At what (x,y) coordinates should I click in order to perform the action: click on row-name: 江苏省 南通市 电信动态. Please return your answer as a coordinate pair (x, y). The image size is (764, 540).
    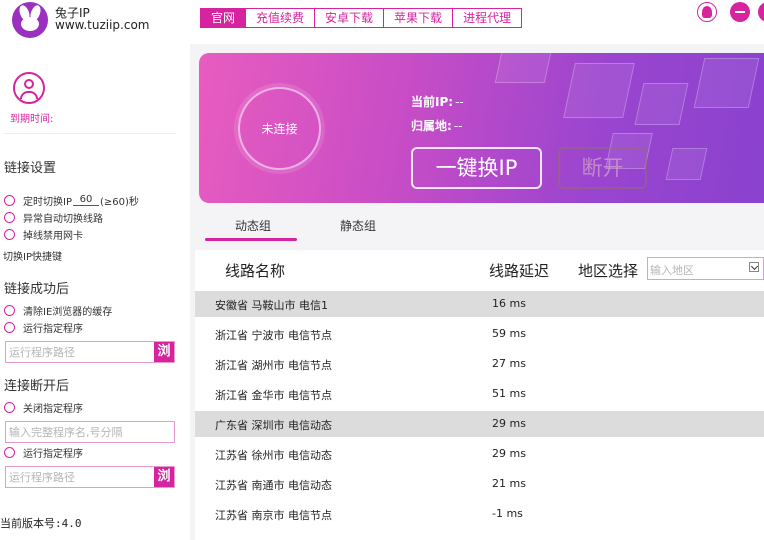
    Looking at the image, I should click on (273, 485).